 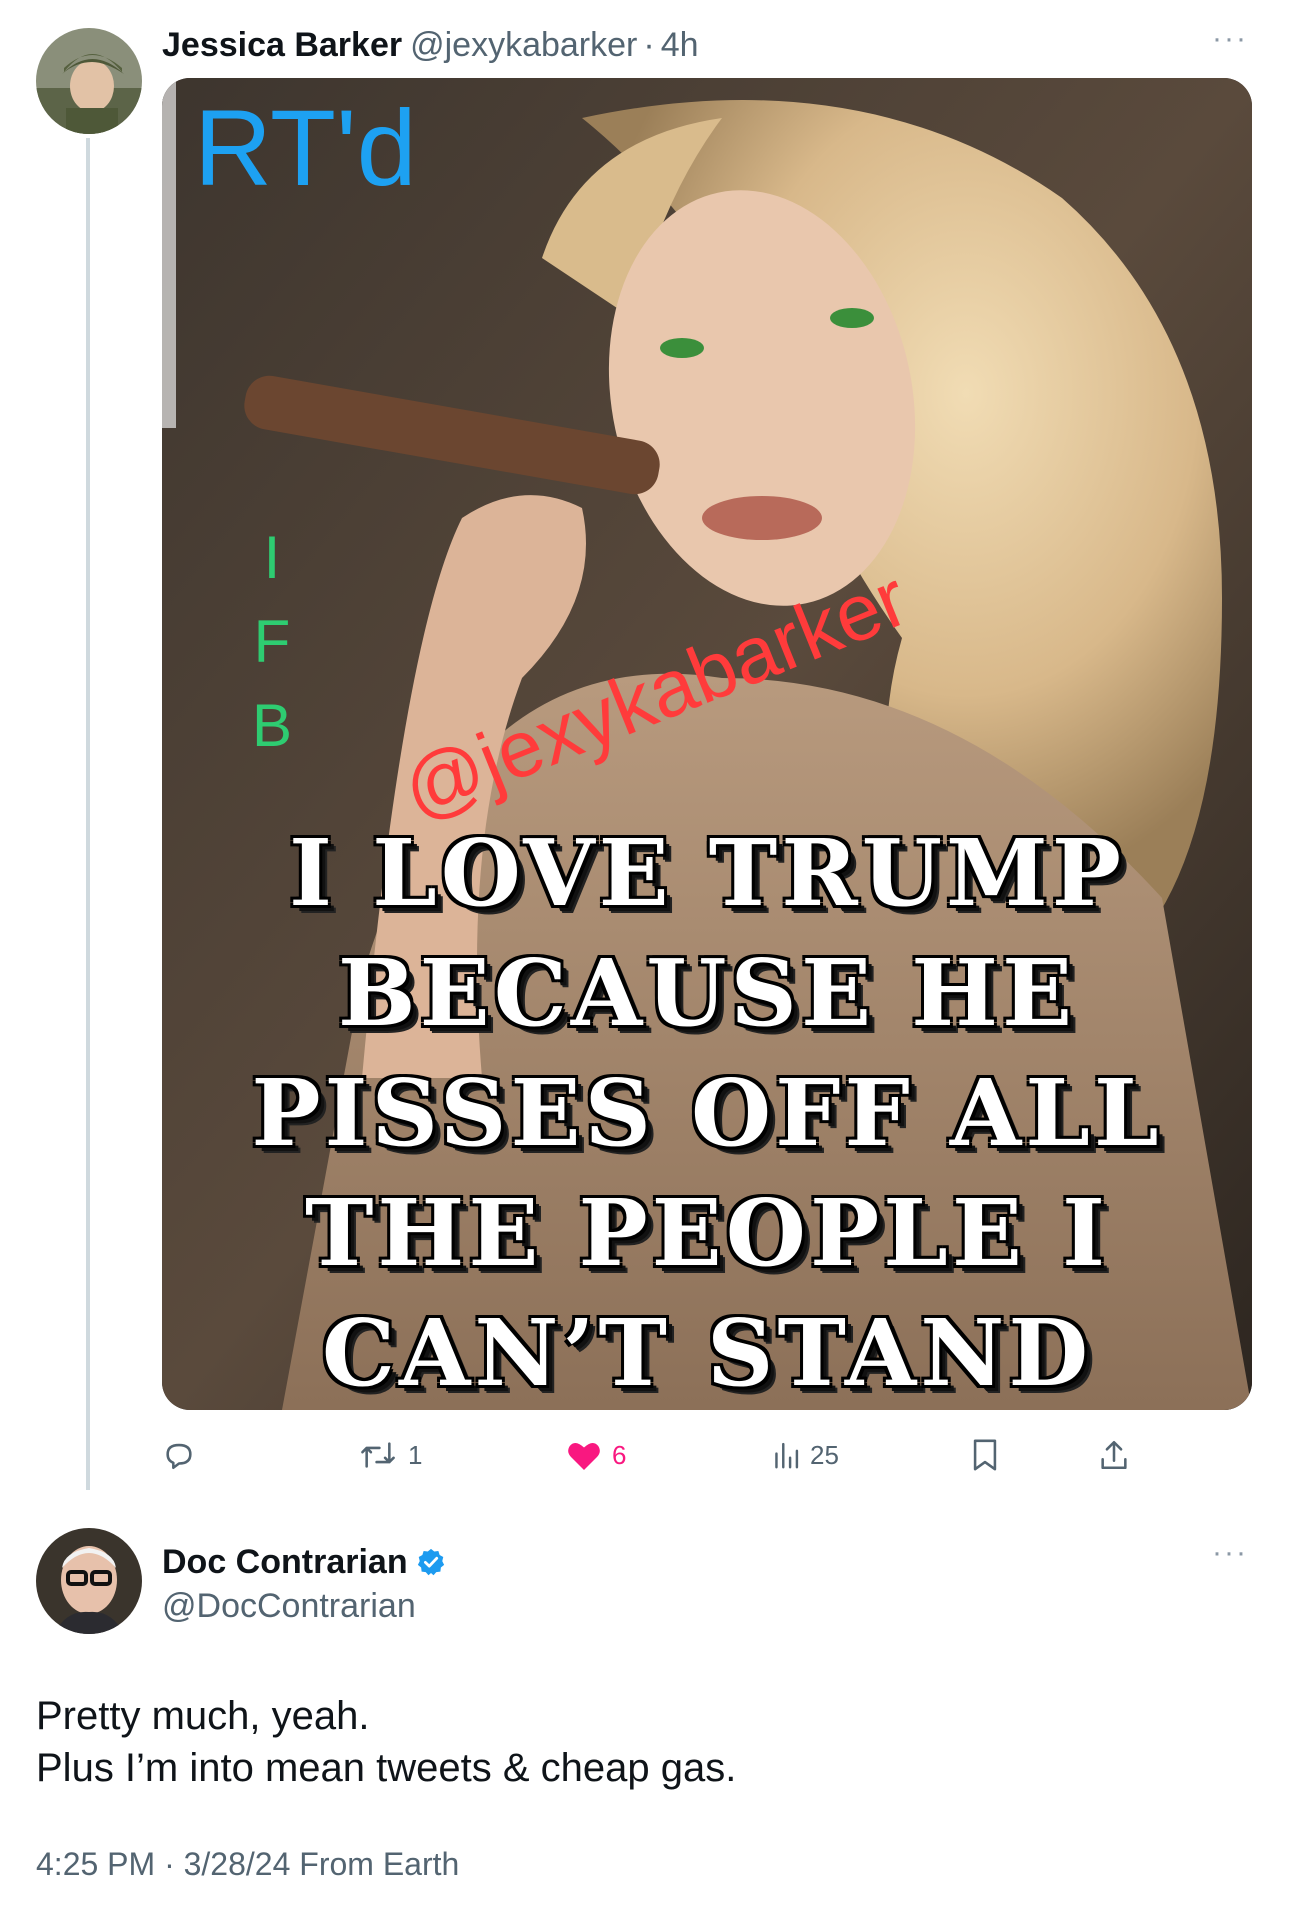 I want to click on overlay-ifb-letter: I, so click(x=272, y=557).